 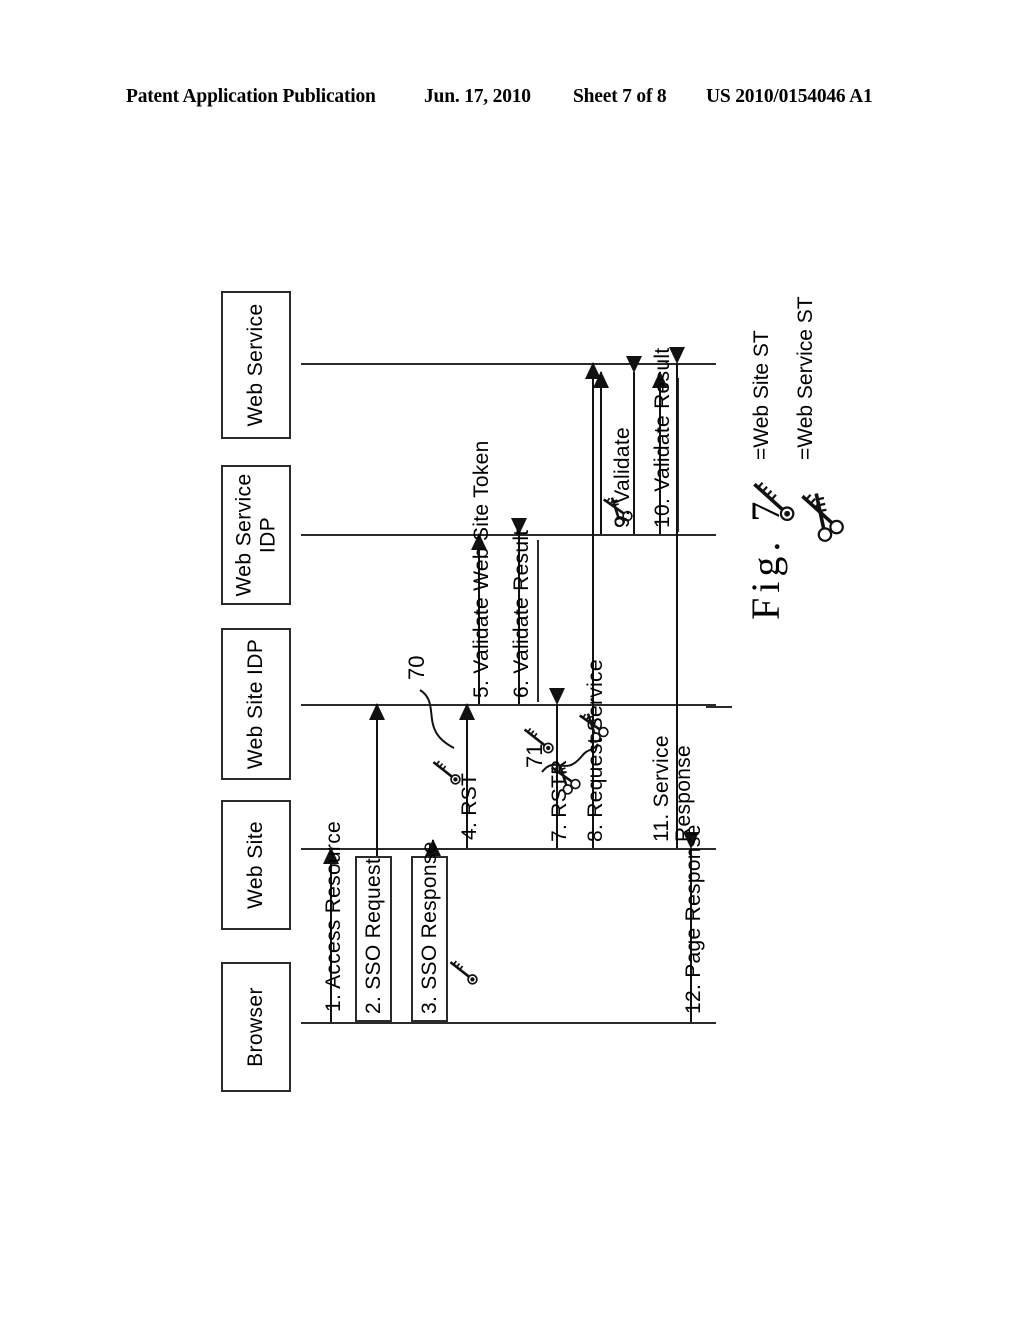 What do you see at coordinates (662, 437) in the screenshot?
I see `message-10-label: 10. Validate Result` at bounding box center [662, 437].